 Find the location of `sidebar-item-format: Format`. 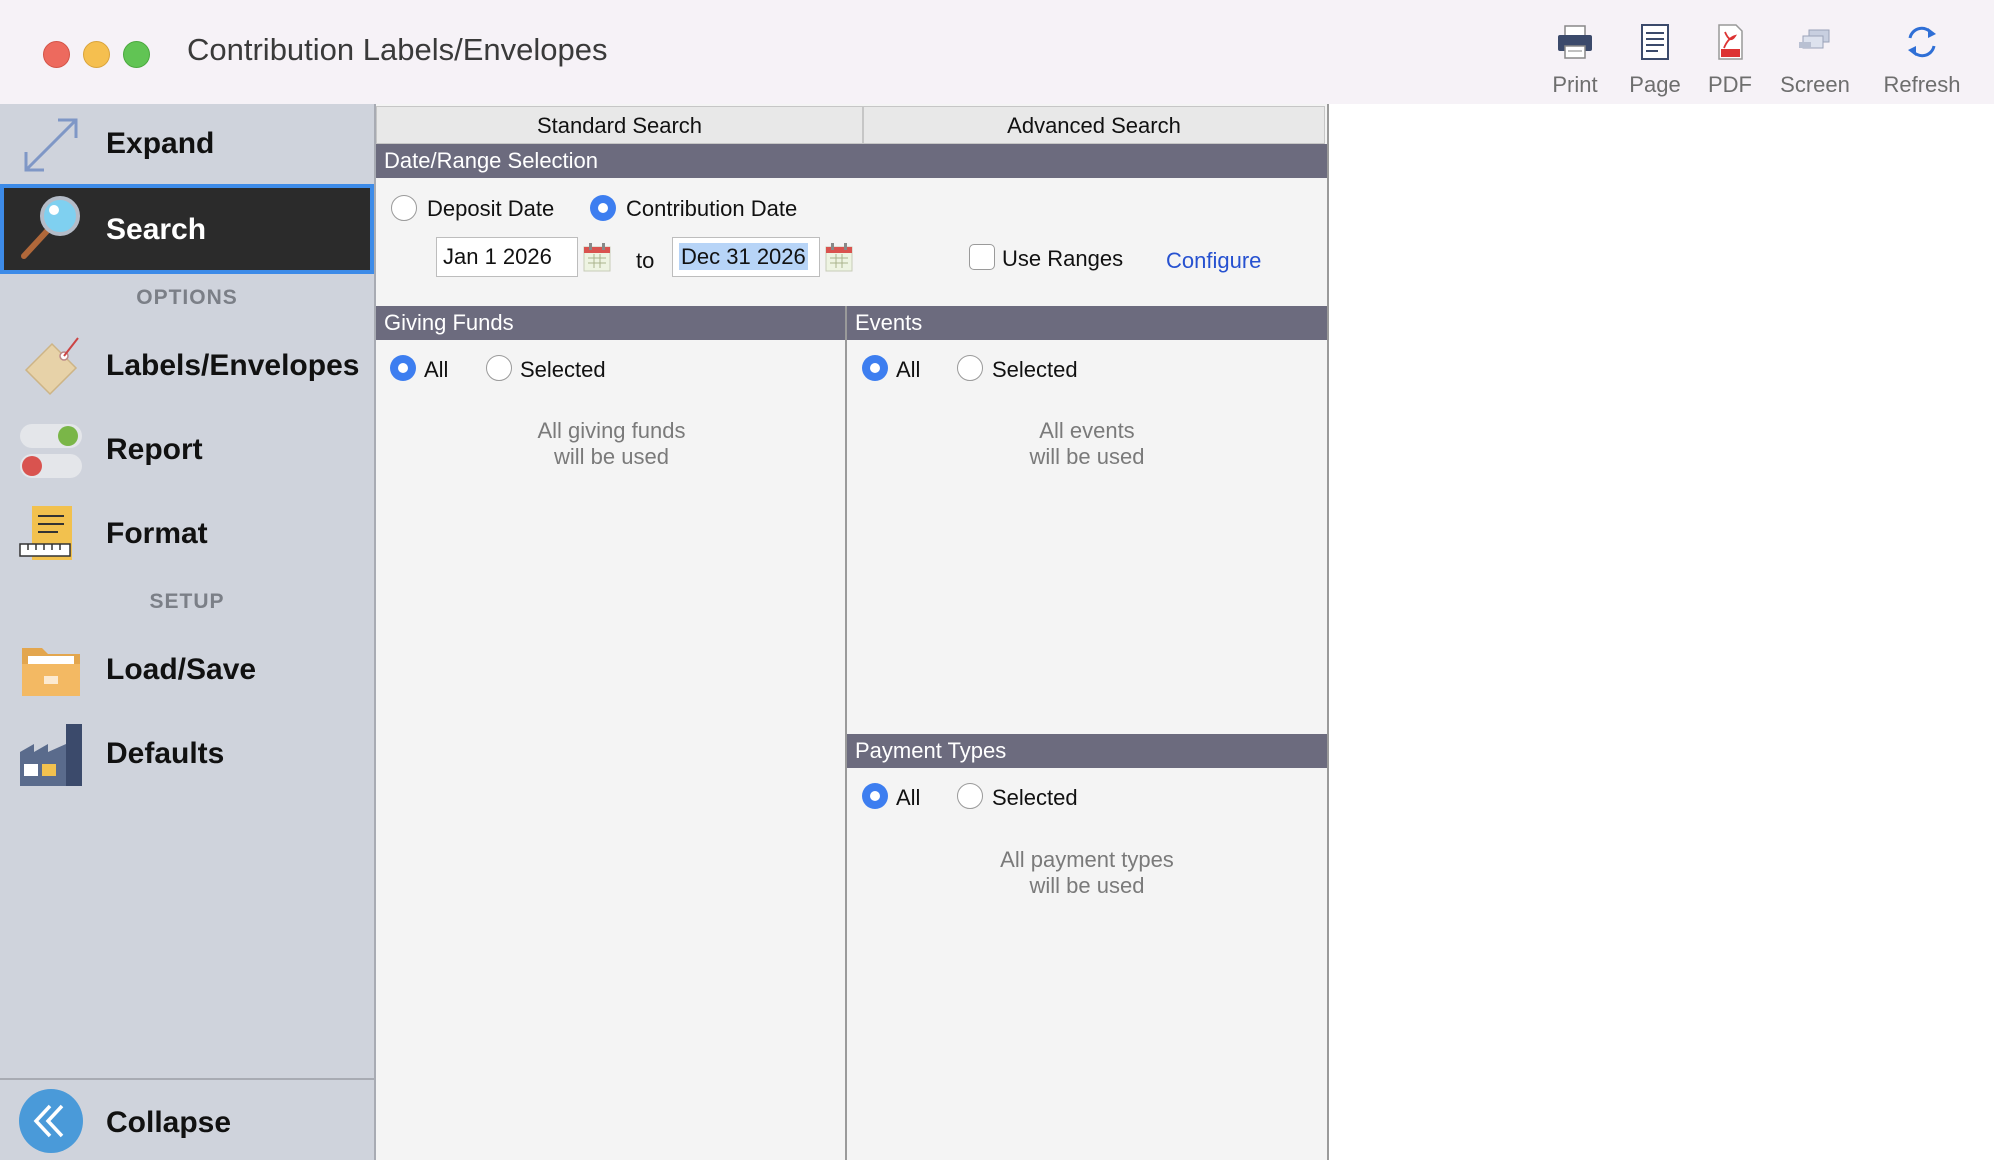

sidebar-item-format: Format is located at coordinates (187, 534).